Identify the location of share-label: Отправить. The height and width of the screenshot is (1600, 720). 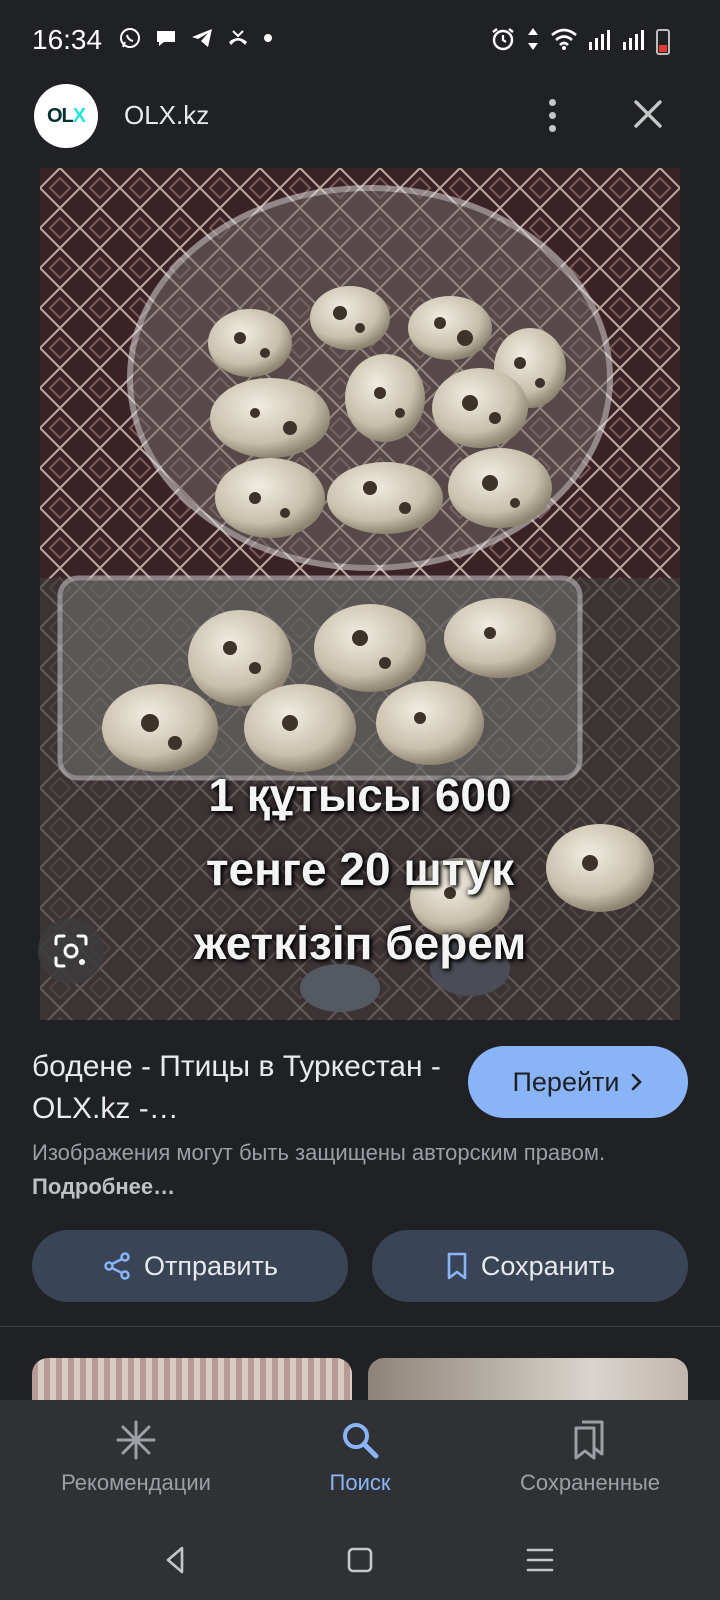
(211, 1265).